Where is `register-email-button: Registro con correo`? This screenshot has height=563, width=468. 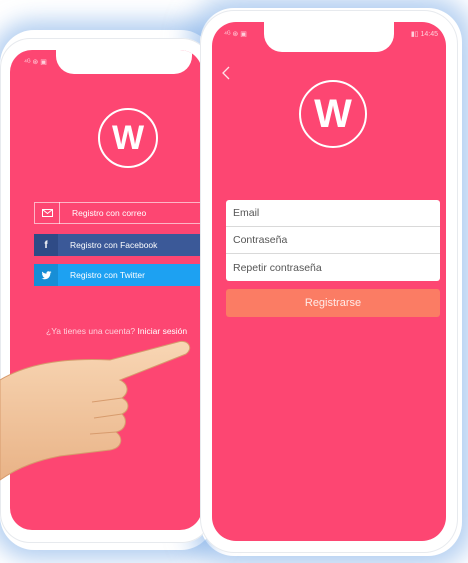 register-email-button: Registro con correo is located at coordinates (118, 213).